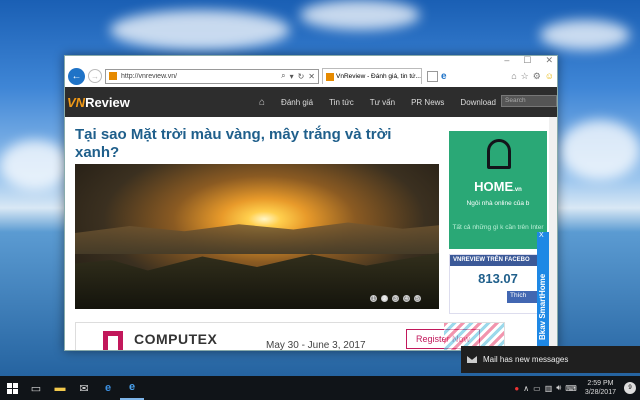 This screenshot has width=640, height=400. Describe the element at coordinates (527, 60) in the screenshot. I see `maximize-icon: ☐` at that location.